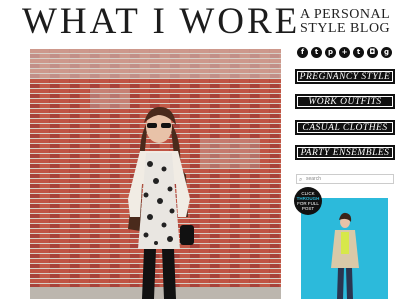 Image resolution: width=400 pixels, height=299 pixels. What do you see at coordinates (345, 179) in the screenshot?
I see `search-input: ⌕ search` at bounding box center [345, 179].